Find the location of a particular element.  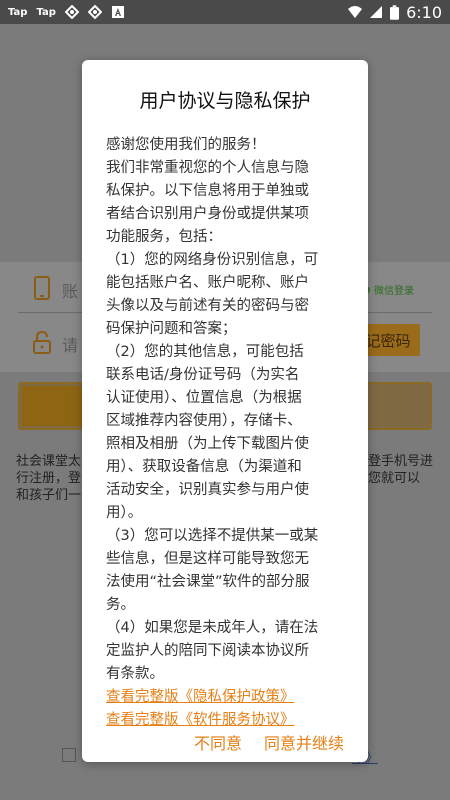

account-input-placeholder: 账 is located at coordinates (70, 291).